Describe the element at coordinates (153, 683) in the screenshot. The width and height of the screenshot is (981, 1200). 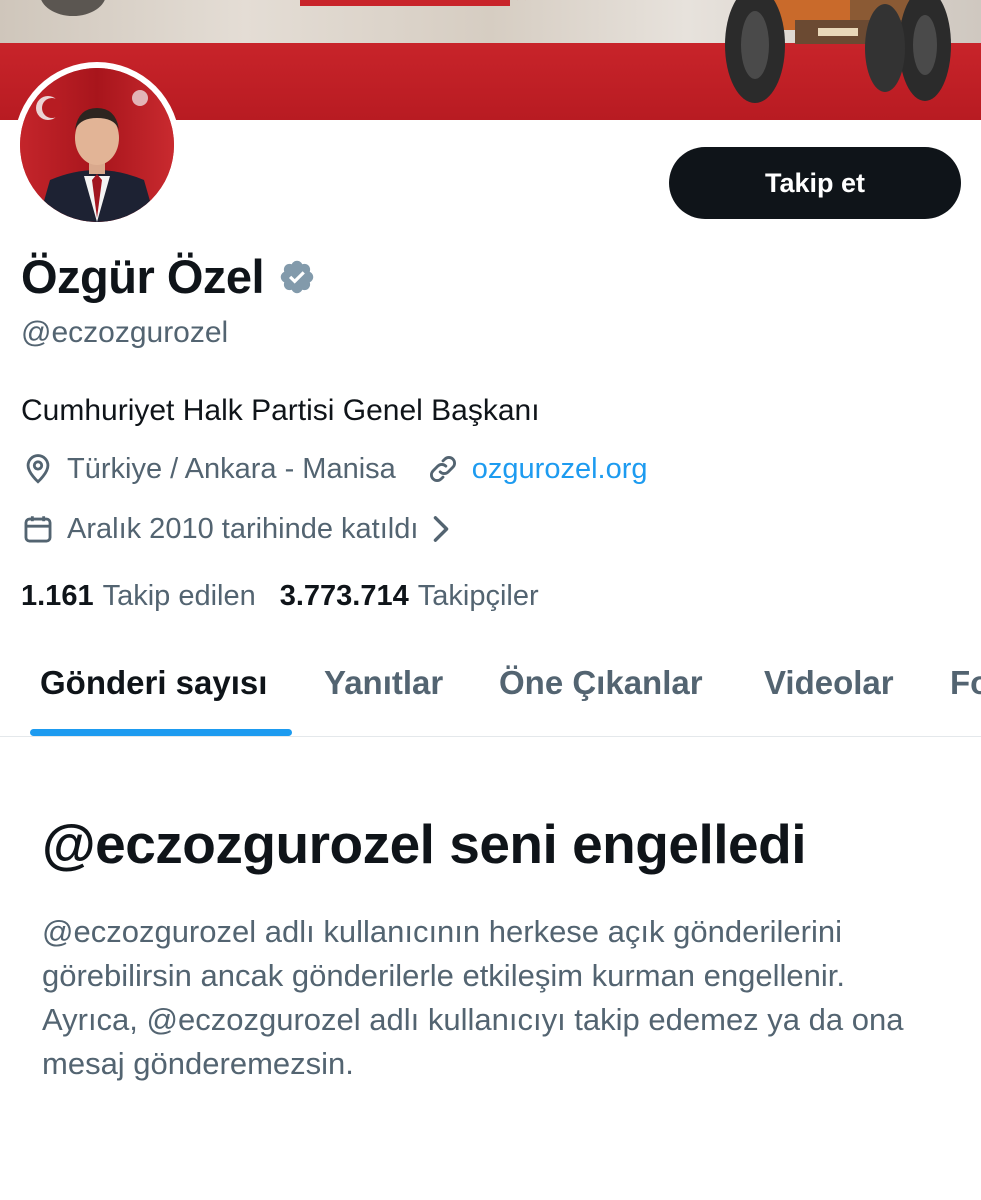
I see `tab-posts: Gönderi sayısı` at that location.